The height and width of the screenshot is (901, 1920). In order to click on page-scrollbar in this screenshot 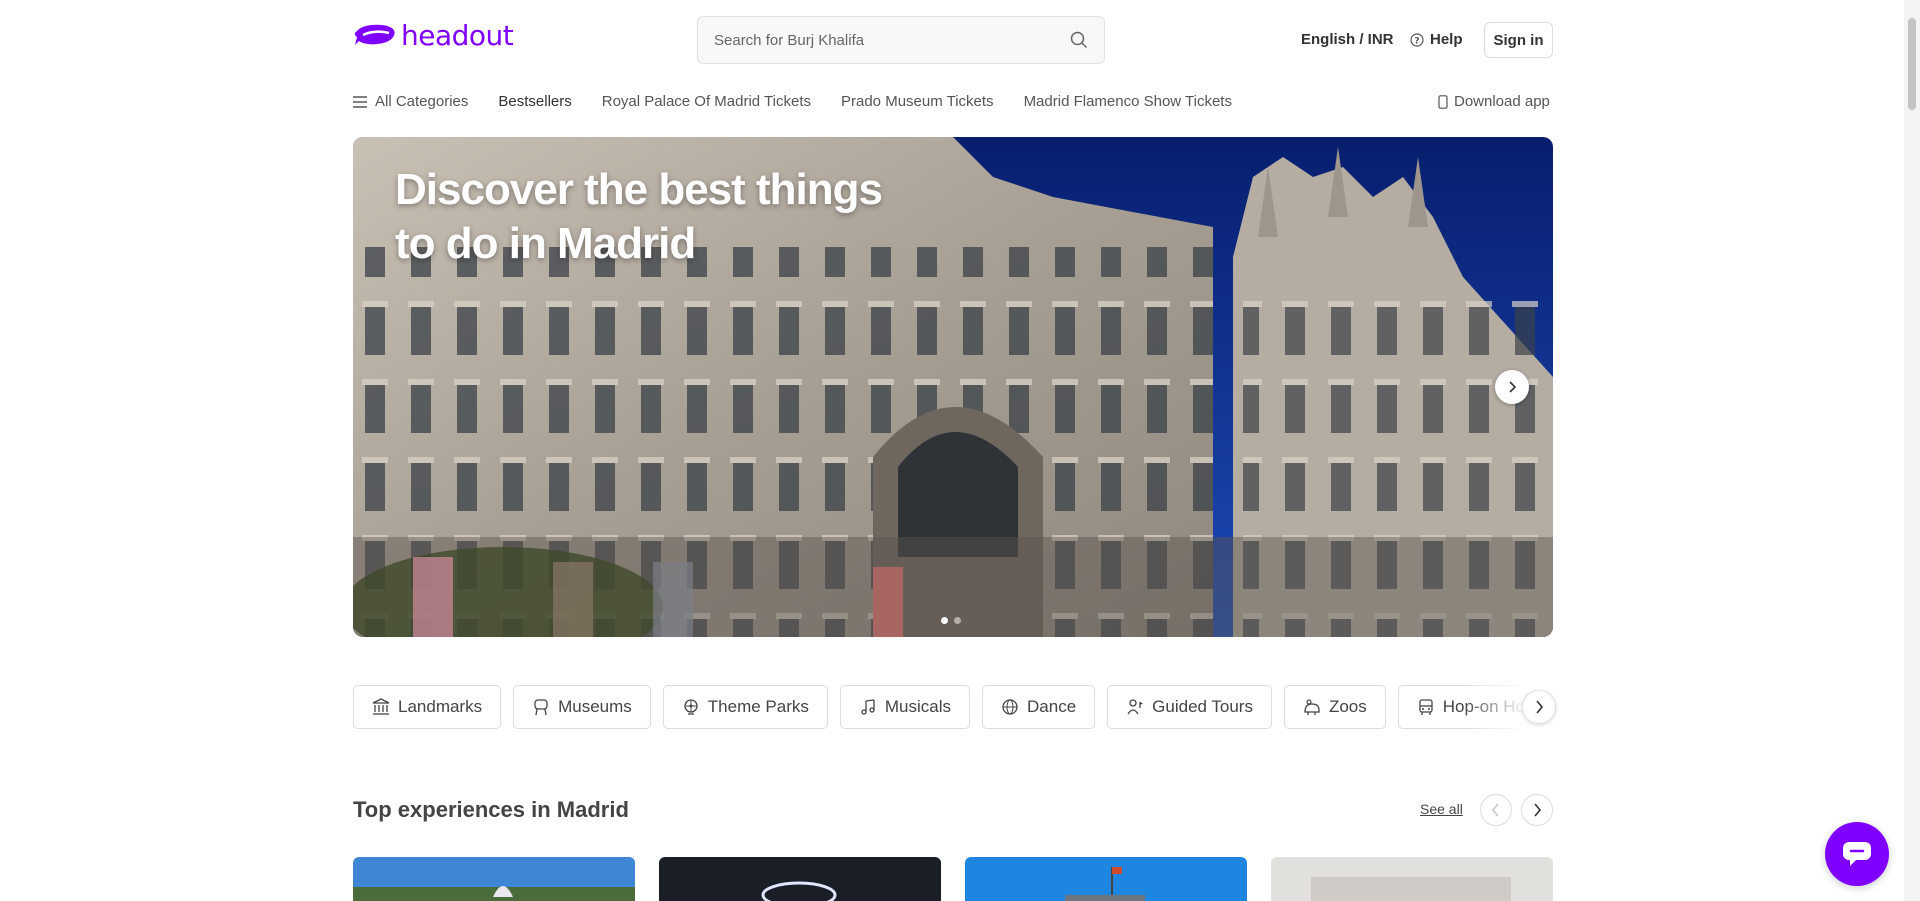, I will do `click(1912, 450)`.